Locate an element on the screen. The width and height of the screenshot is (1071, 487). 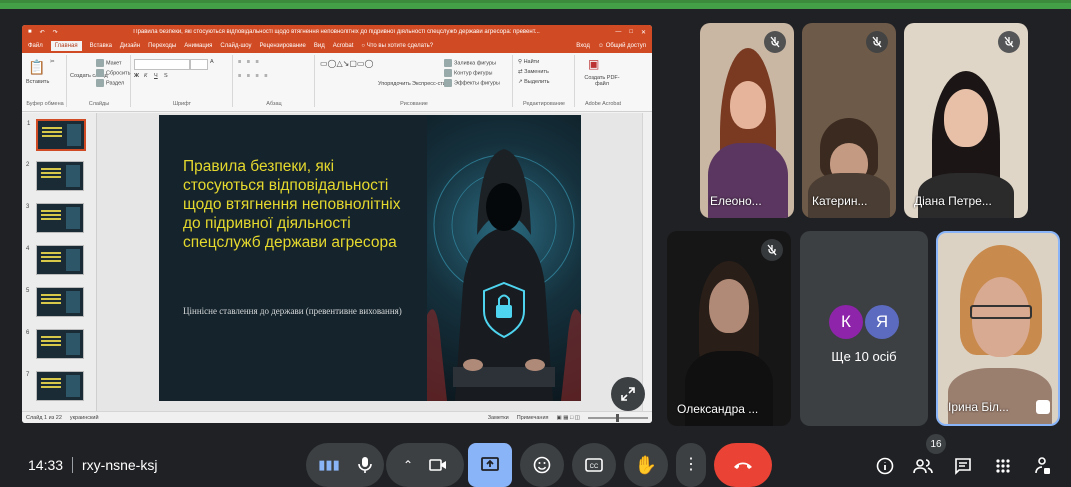
redo-icon: ↷ is located at coordinates (55, 32).